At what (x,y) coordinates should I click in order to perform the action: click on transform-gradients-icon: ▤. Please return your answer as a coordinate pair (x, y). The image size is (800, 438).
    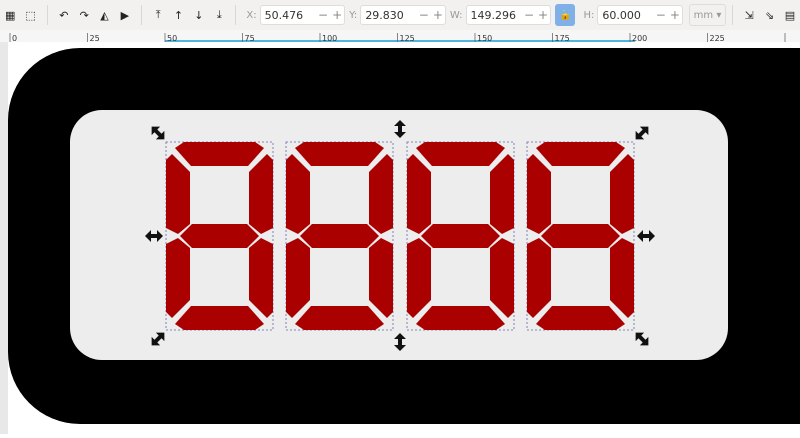
    Looking at the image, I should click on (790, 15).